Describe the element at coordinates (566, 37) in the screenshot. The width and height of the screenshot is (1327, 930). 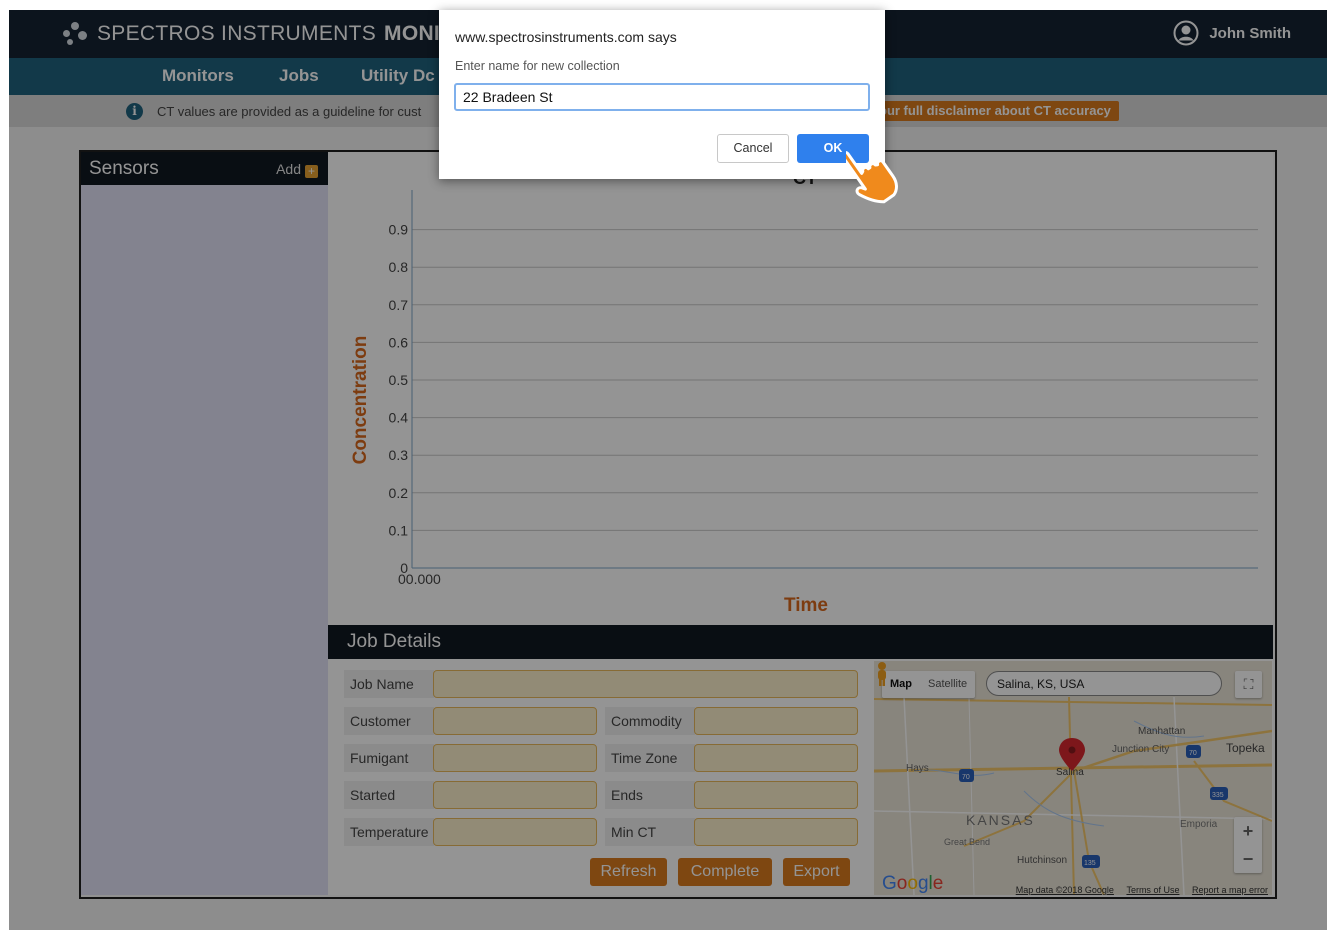
I see `dialog-title: www.spectrosinstruments.com says` at that location.